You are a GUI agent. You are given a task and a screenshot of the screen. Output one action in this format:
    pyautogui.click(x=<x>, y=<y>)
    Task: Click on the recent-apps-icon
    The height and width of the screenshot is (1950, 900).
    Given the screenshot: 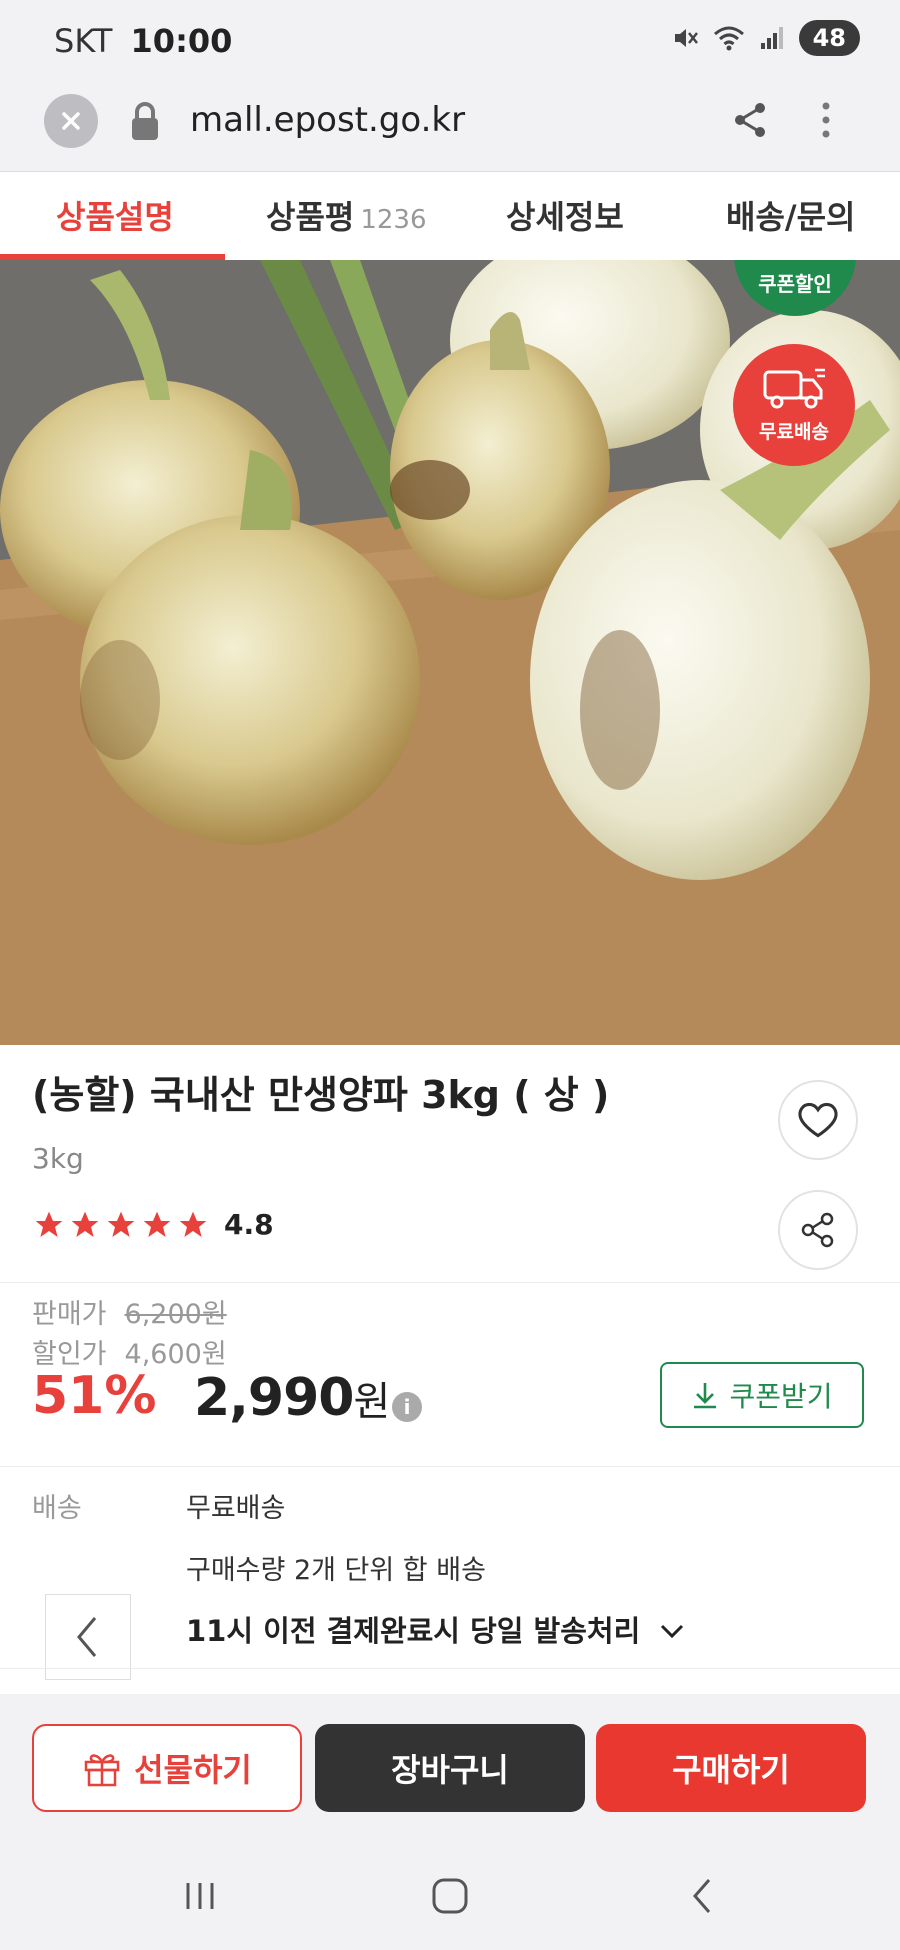 What is the action you would take?
    pyautogui.click(x=200, y=1896)
    